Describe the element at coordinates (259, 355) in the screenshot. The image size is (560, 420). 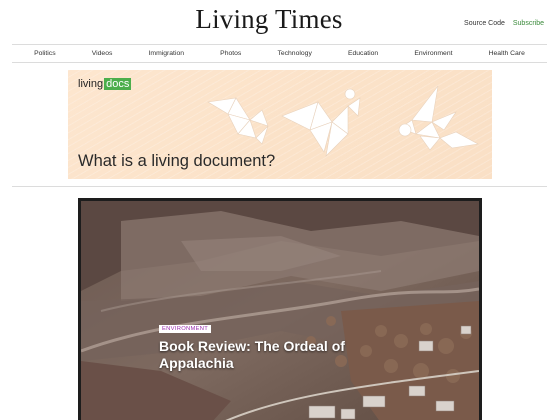
I see `featured-article-title: Book Review: The Ordeal of Appalachia` at that location.